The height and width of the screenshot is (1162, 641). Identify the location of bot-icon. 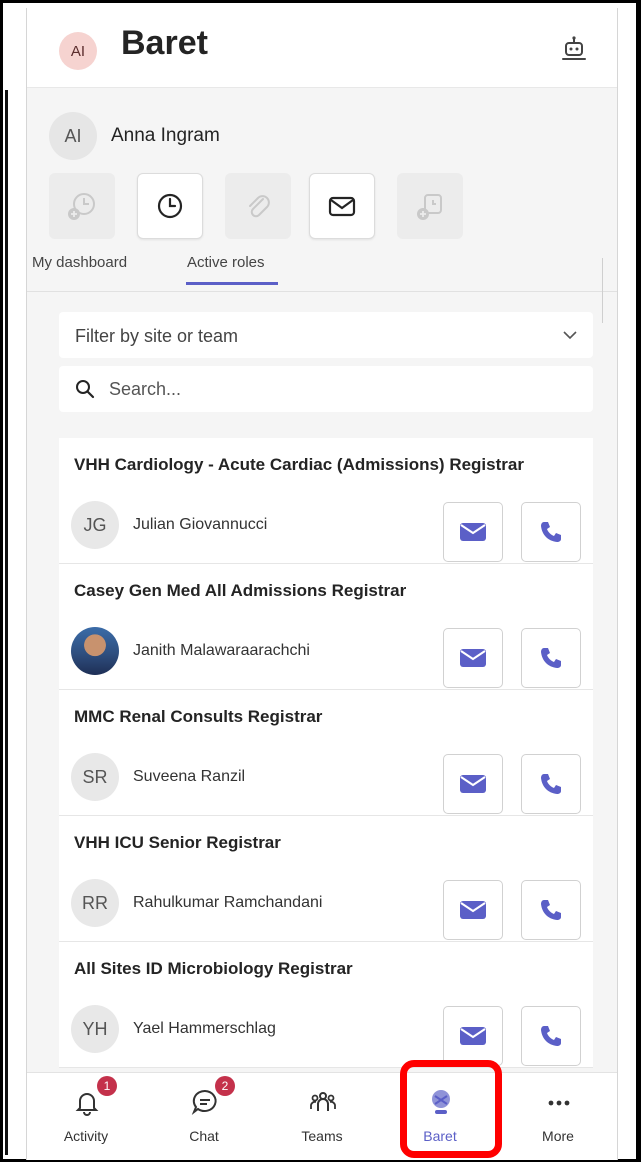
(574, 49).